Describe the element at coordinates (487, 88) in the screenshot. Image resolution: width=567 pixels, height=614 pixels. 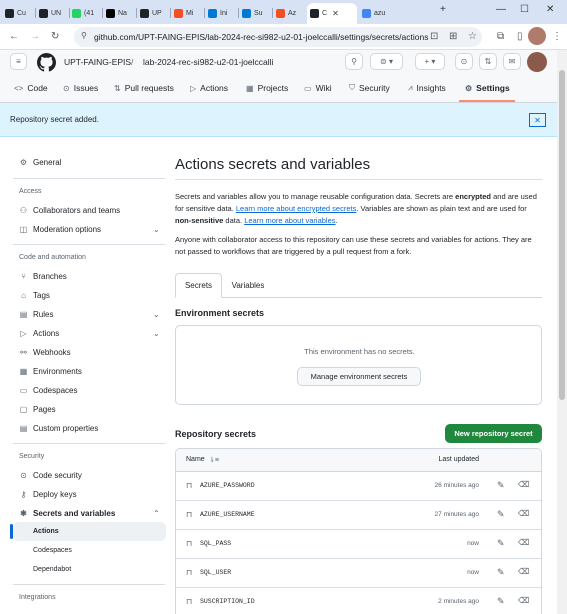
I see `tab-settings: ⚙ Settings` at that location.